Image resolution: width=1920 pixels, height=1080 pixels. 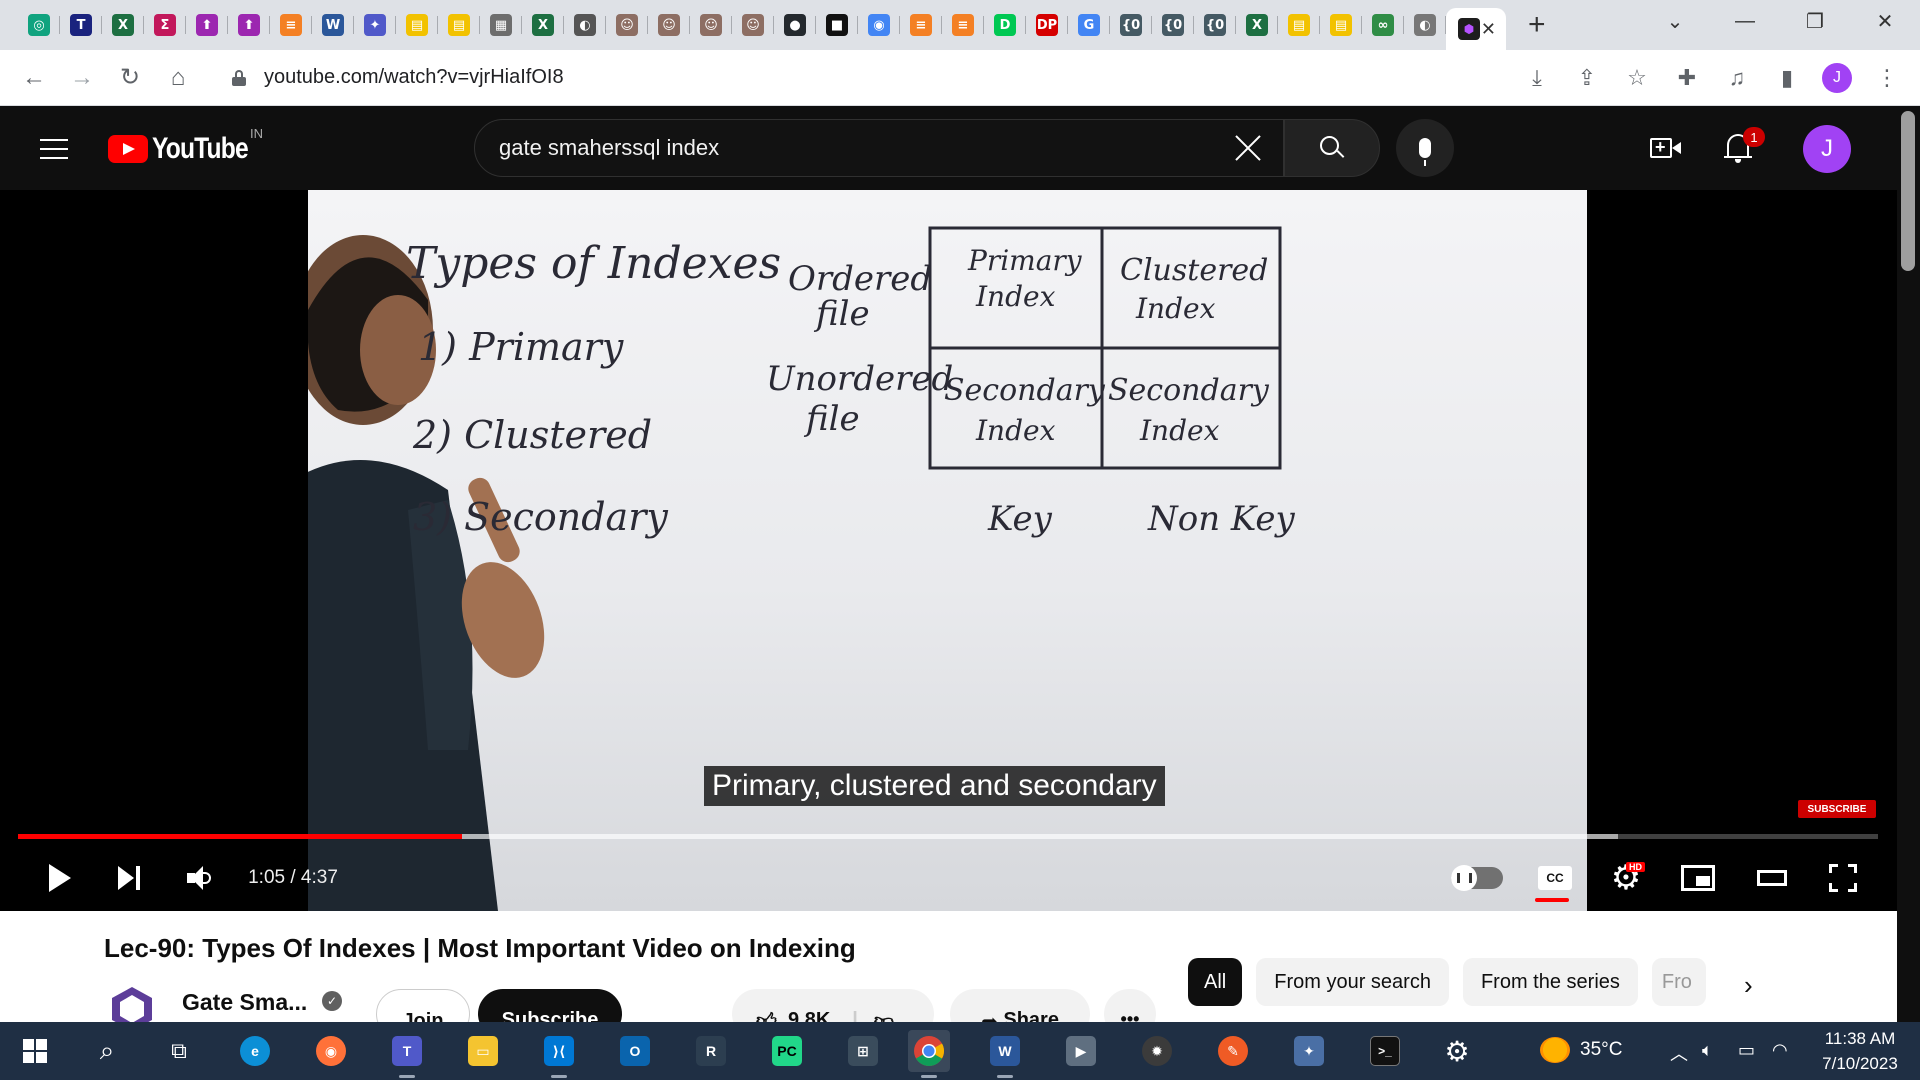 I want to click on tab-active-youtube: ⬢ ✕, so click(x=1476, y=29).